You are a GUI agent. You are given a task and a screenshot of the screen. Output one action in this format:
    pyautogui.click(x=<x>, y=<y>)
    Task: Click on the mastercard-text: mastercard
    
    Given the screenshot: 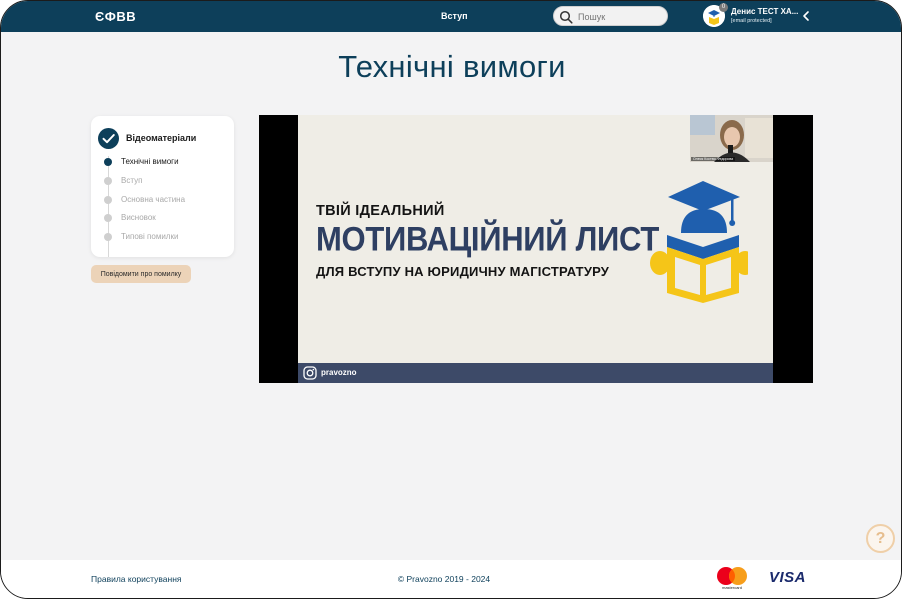 What is the action you would take?
    pyautogui.click(x=732, y=587)
    